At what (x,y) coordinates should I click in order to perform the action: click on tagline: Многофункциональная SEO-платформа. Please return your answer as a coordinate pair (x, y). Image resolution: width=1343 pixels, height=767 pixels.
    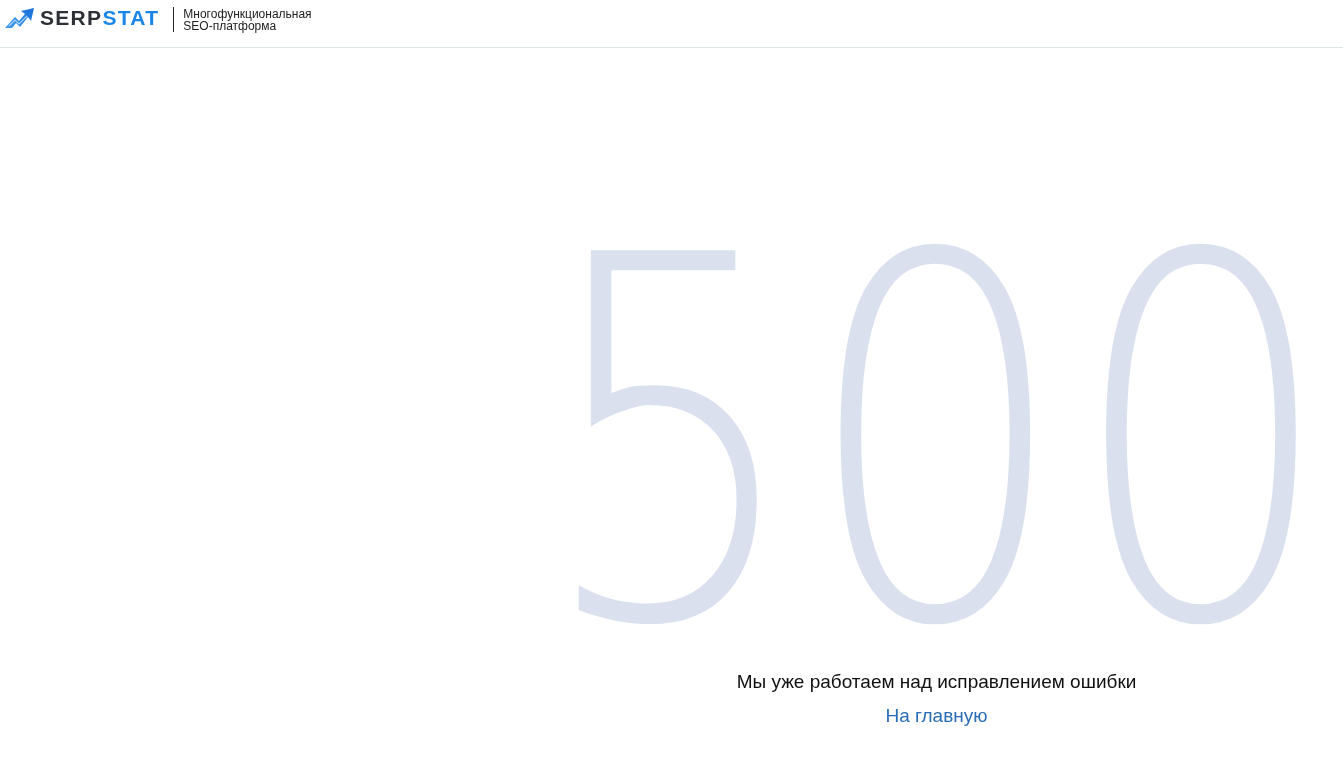
    Looking at the image, I should click on (247, 19).